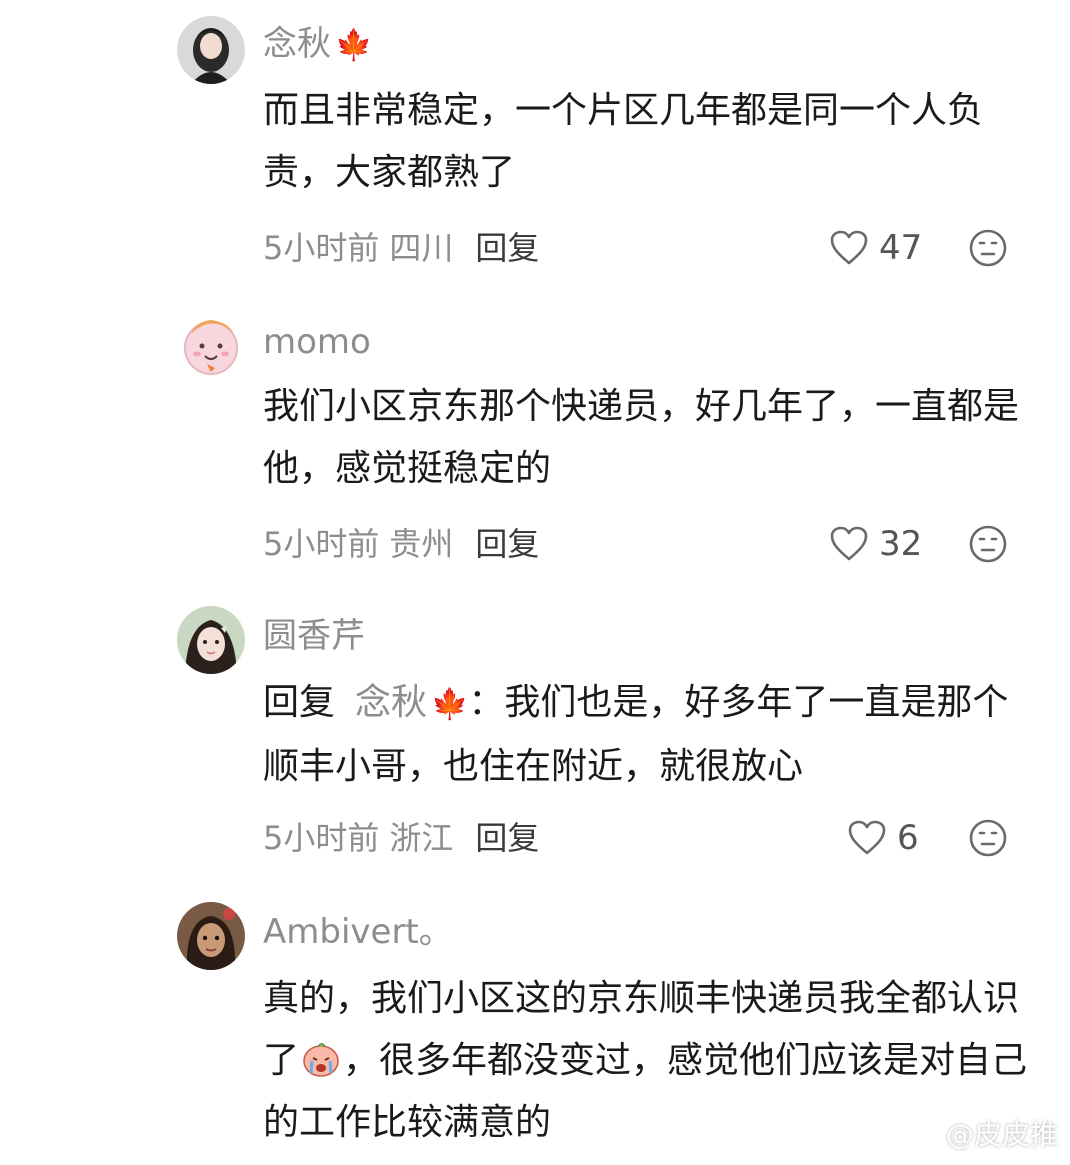 The height and width of the screenshot is (1165, 1070). What do you see at coordinates (875, 544) in the screenshot?
I see `like-button: 32` at bounding box center [875, 544].